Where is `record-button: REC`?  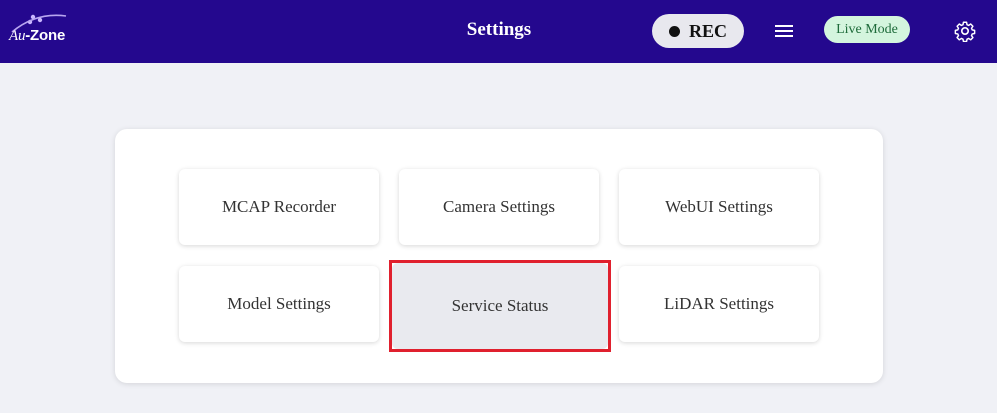 record-button: REC is located at coordinates (698, 31).